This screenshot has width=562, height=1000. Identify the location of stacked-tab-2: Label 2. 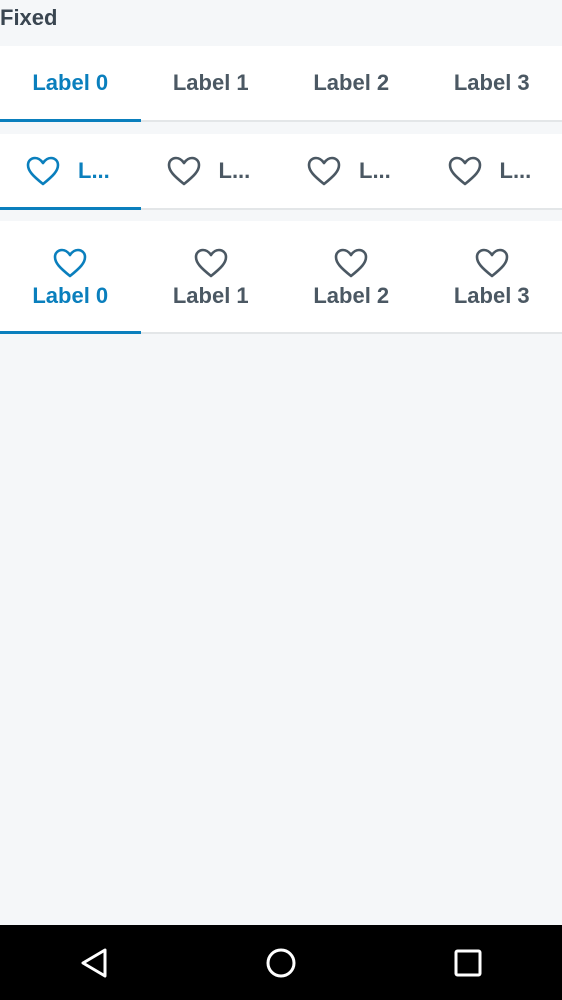
(351, 276).